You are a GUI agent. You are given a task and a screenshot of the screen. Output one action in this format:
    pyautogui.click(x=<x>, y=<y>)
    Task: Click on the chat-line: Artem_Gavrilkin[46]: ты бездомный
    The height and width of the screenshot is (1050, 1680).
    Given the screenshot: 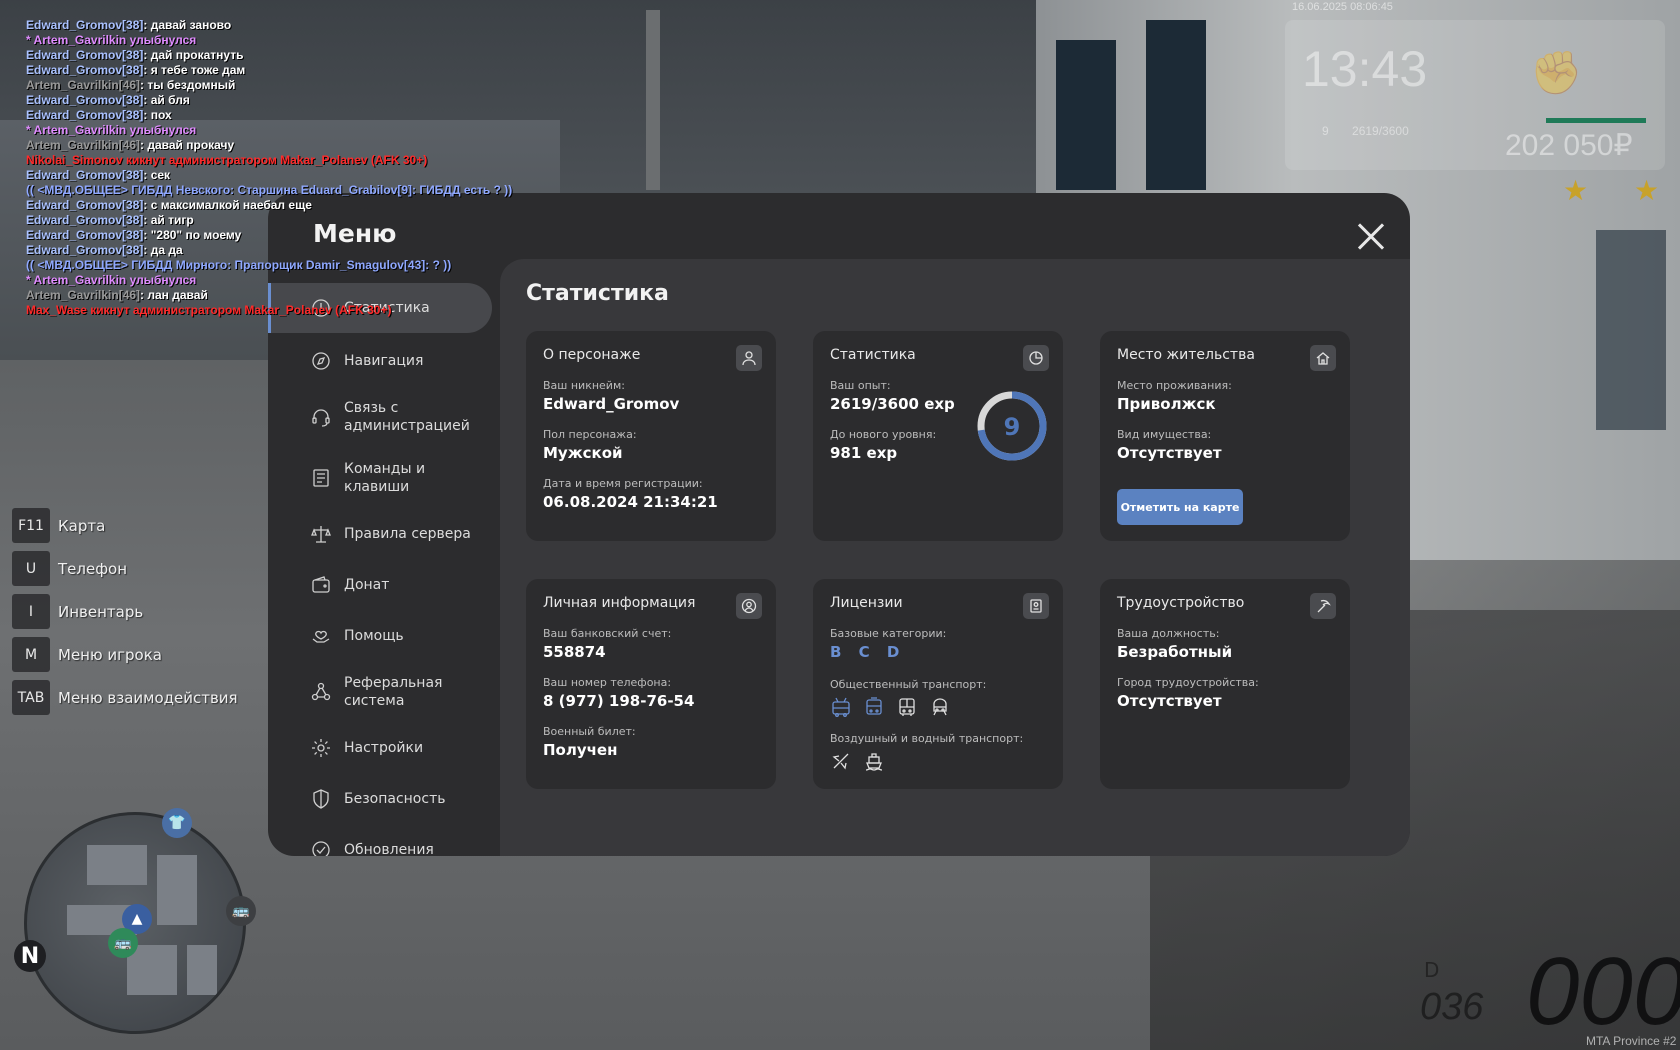 What is the action you would take?
    pyautogui.click(x=269, y=85)
    